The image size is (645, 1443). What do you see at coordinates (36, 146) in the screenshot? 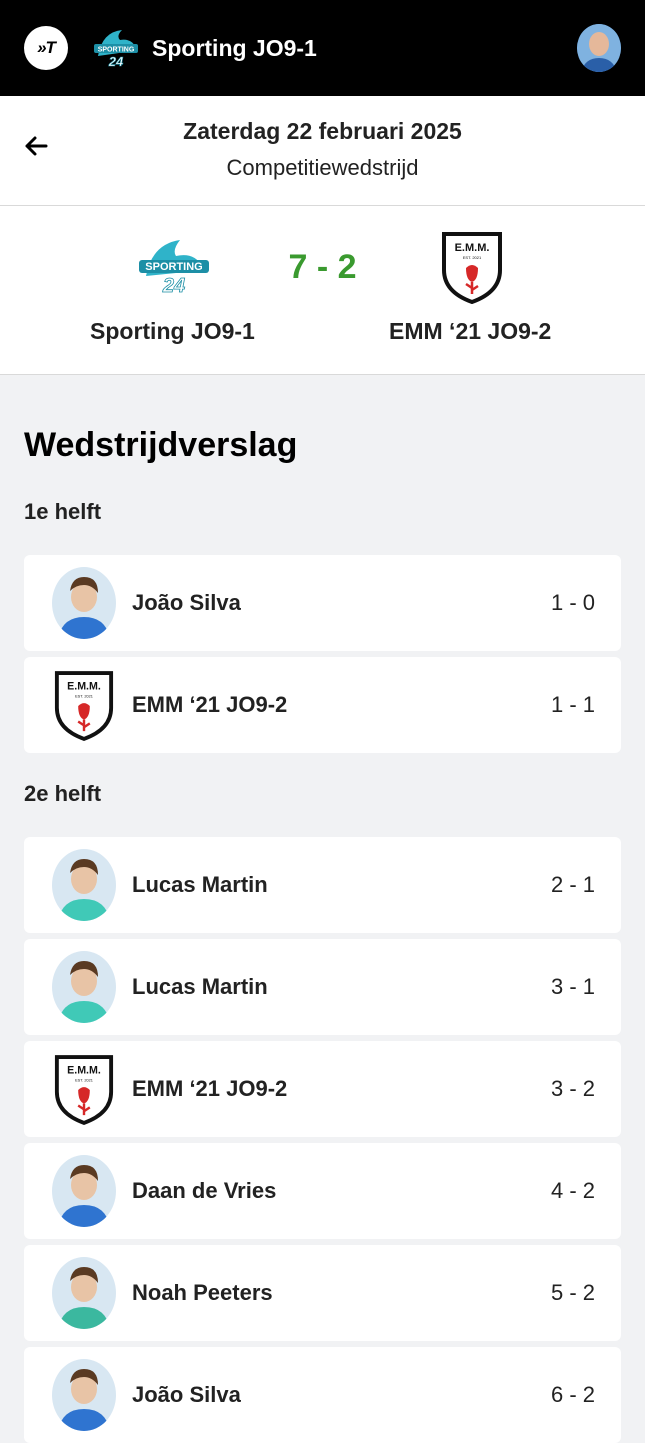
I see `back-arrow-icon` at bounding box center [36, 146].